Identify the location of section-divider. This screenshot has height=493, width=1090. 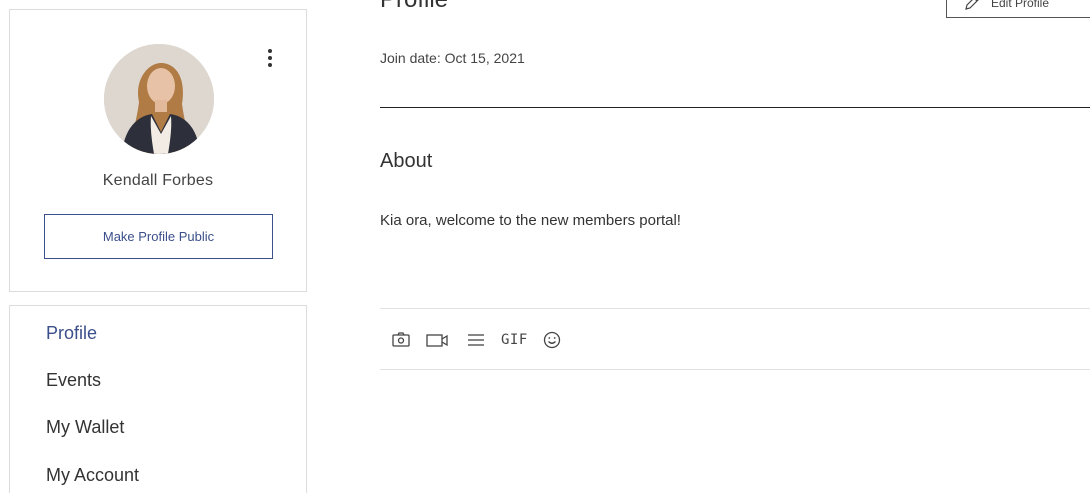
(735, 107).